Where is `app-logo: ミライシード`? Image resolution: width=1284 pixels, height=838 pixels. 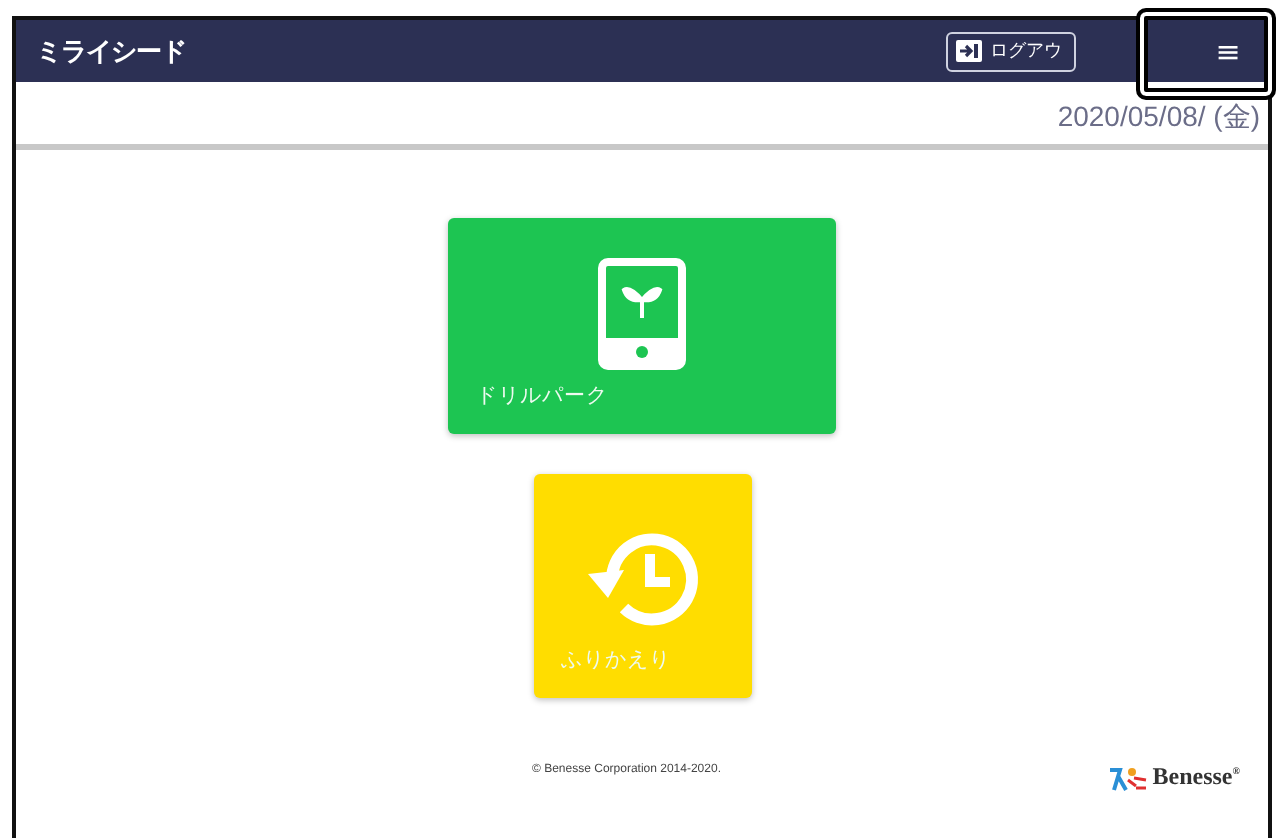 app-logo: ミライシード is located at coordinates (111, 52).